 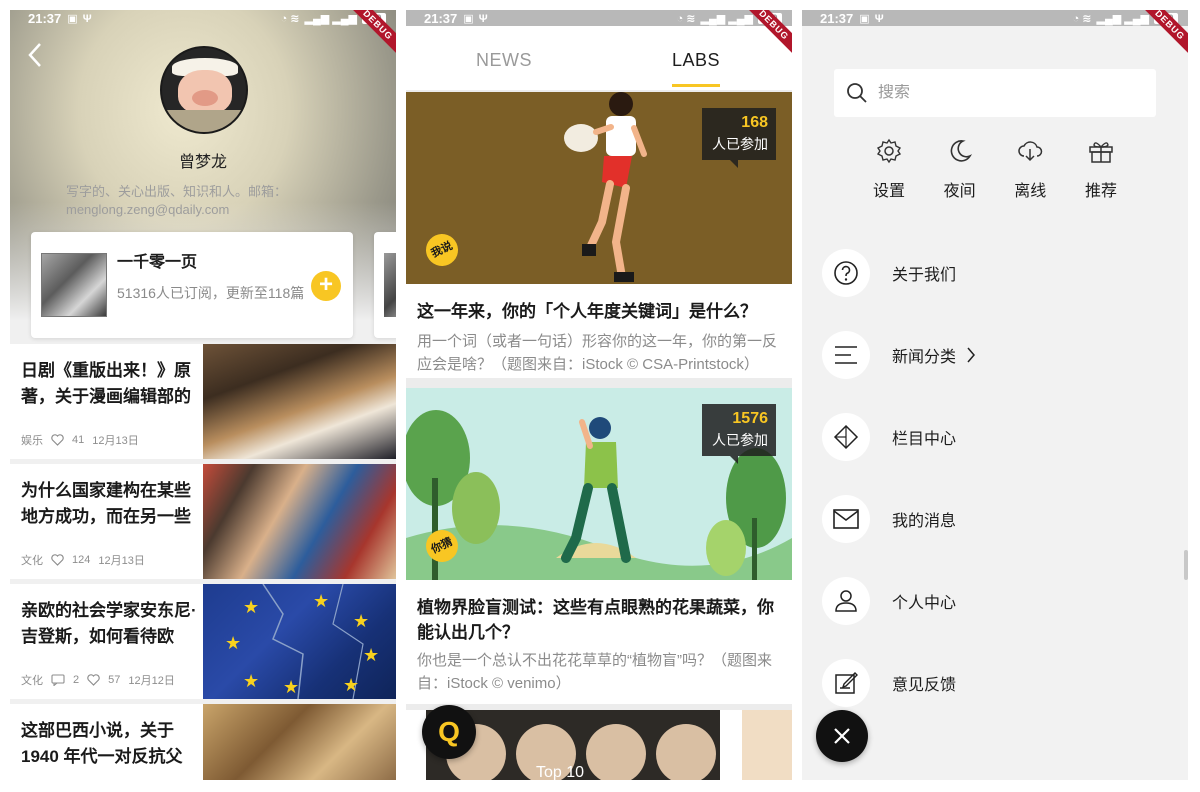 I want to click on chevron-right-icon, so click(x=971, y=355).